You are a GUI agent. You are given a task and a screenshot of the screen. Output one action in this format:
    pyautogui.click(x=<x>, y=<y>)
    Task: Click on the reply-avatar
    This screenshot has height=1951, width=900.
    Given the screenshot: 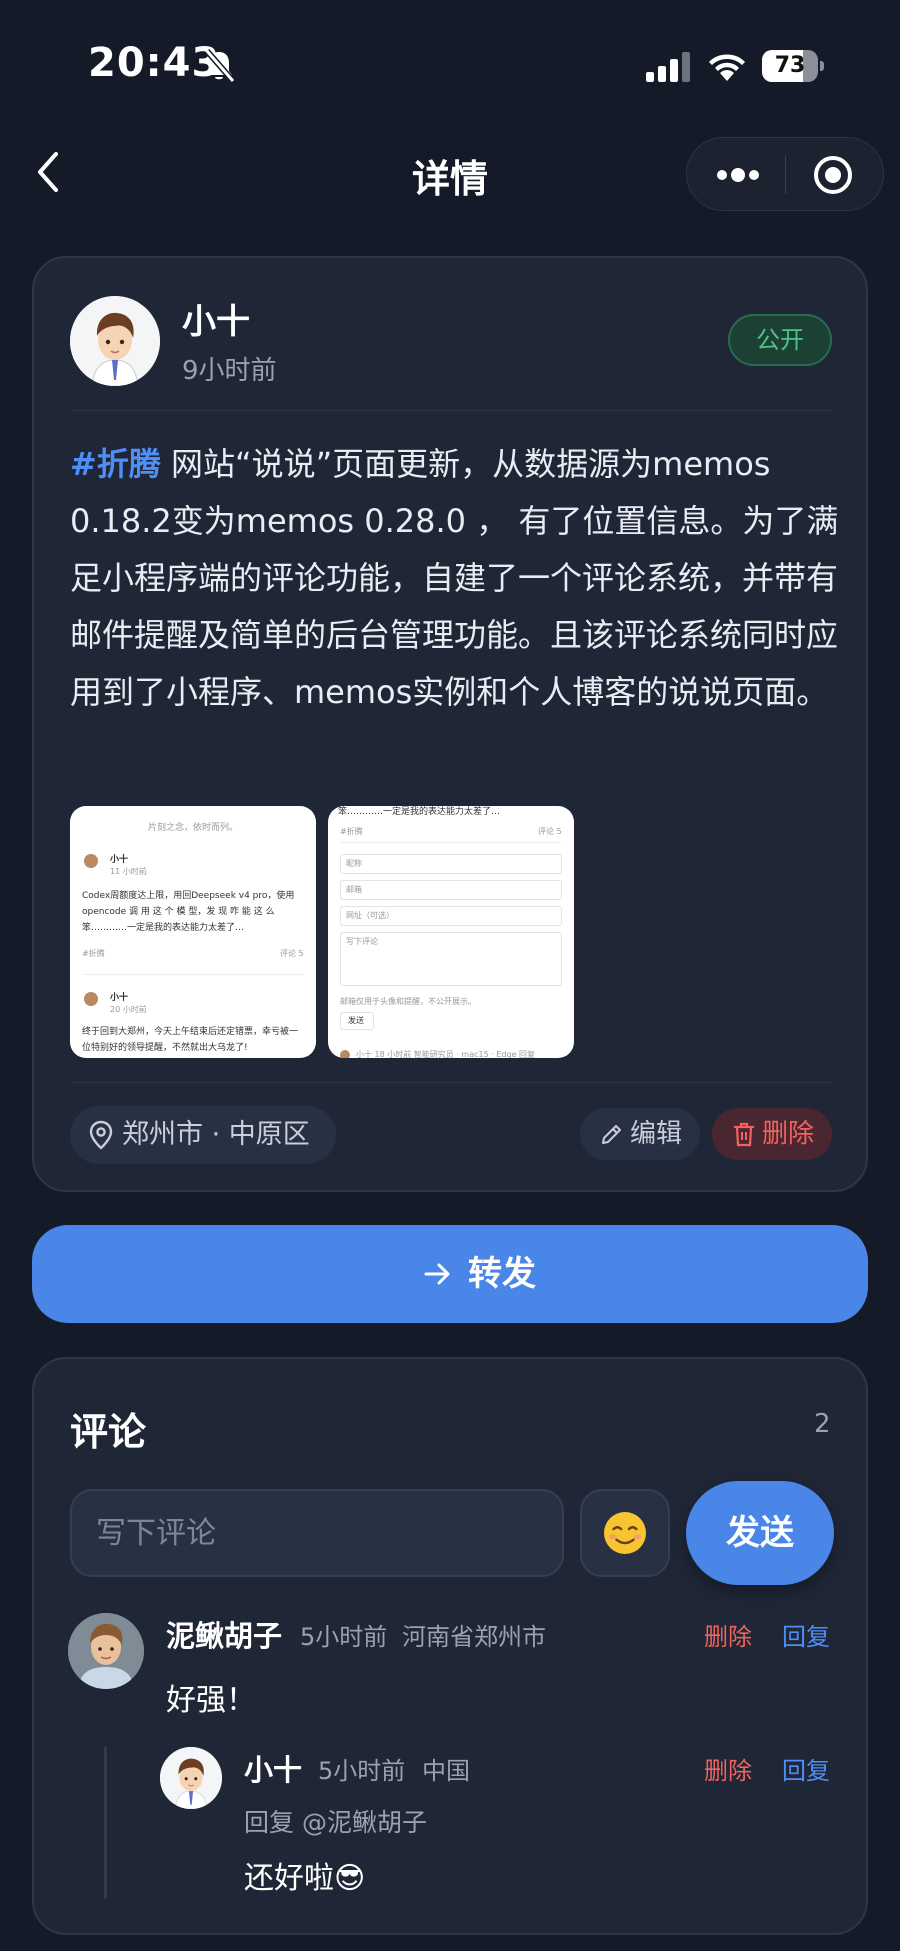 What is the action you would take?
    pyautogui.click(x=191, y=1778)
    